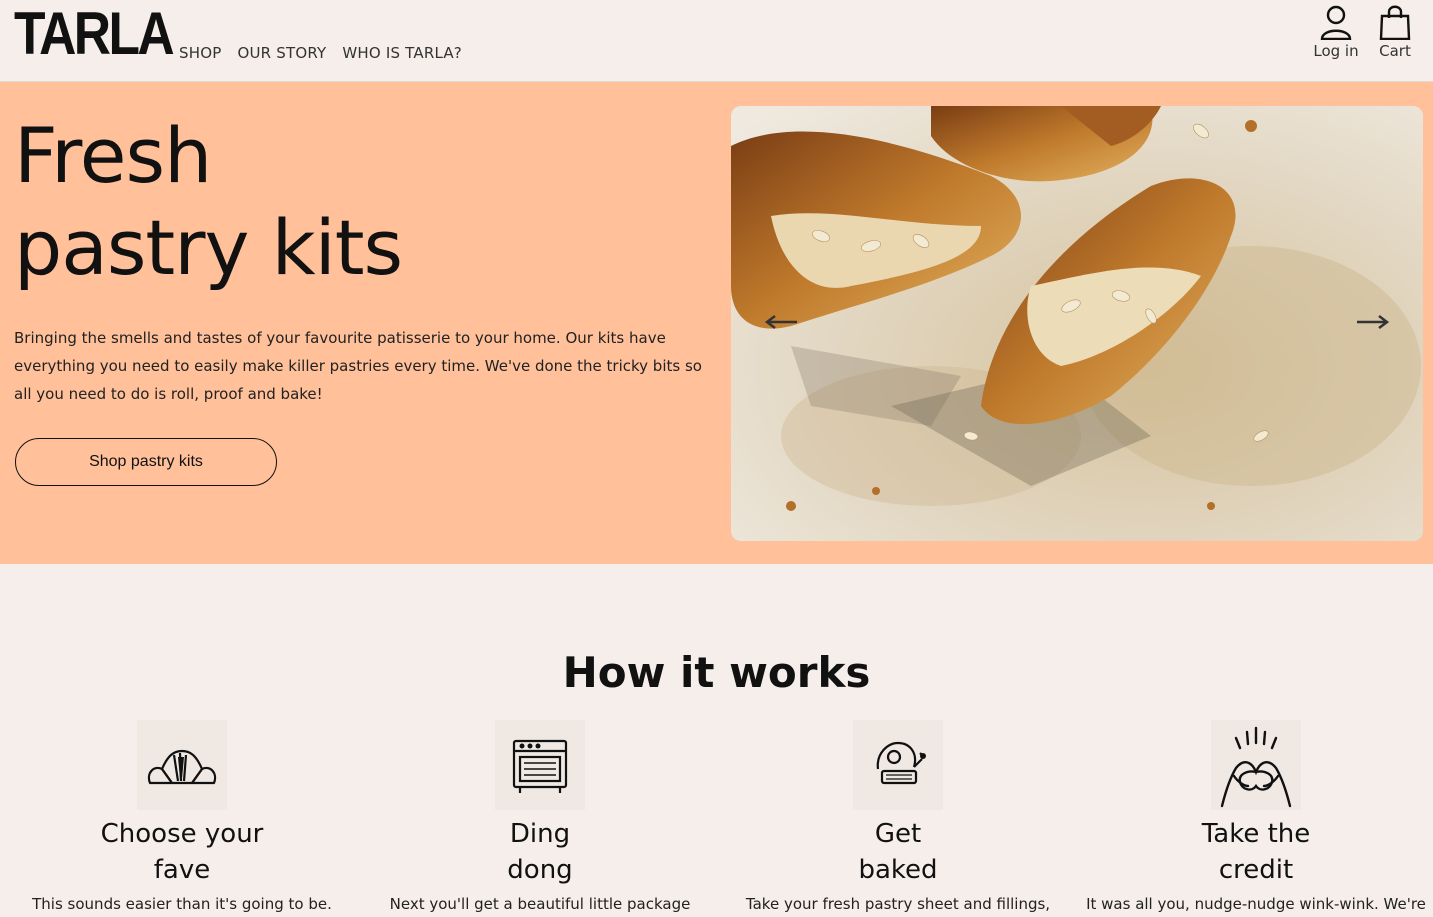 This screenshot has width=1433, height=917. I want to click on nav-our-story: OUR STORY, so click(281, 53).